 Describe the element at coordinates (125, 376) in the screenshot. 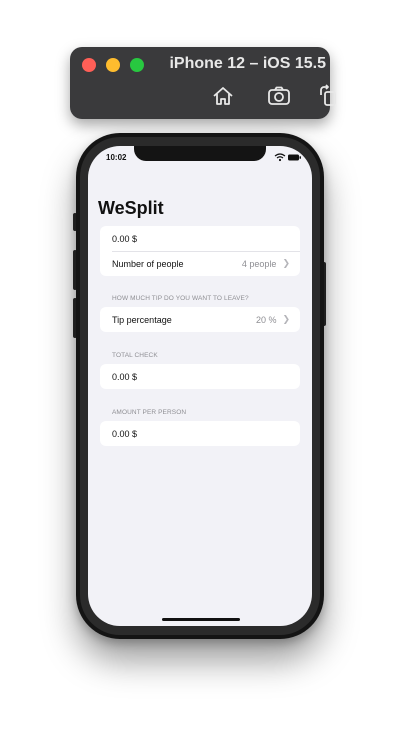

I see `total-value: 0.00 $` at that location.